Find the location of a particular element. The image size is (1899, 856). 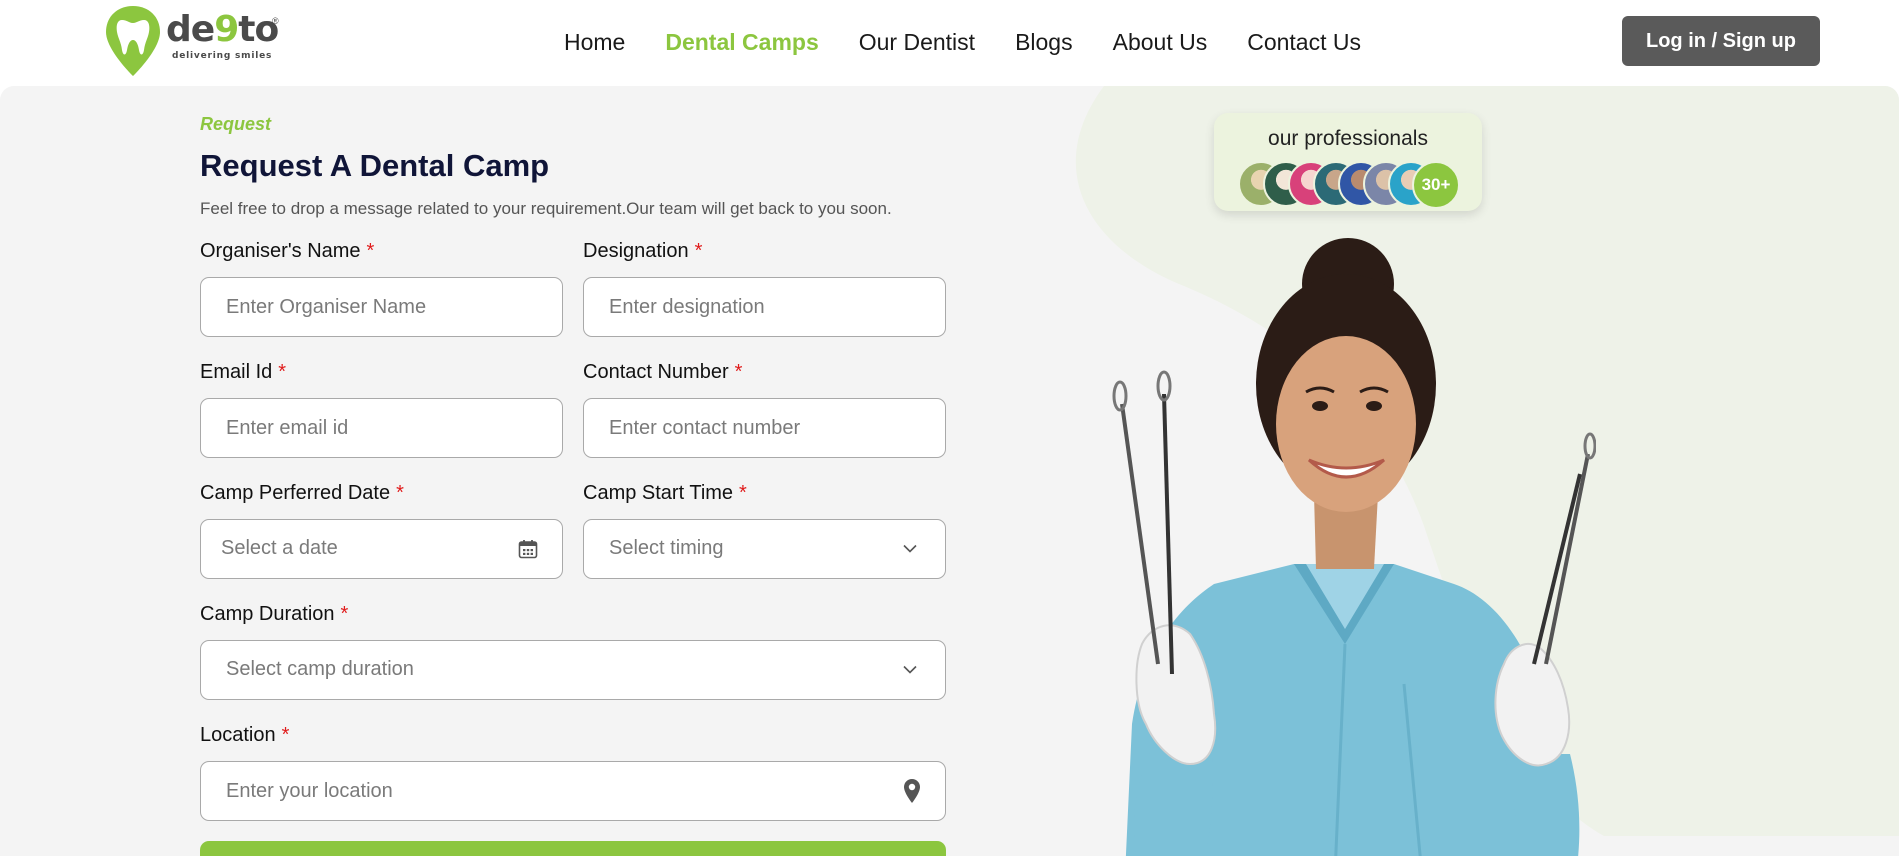

brand-logo: de9to ® delivering smiles is located at coordinates (194, 41).